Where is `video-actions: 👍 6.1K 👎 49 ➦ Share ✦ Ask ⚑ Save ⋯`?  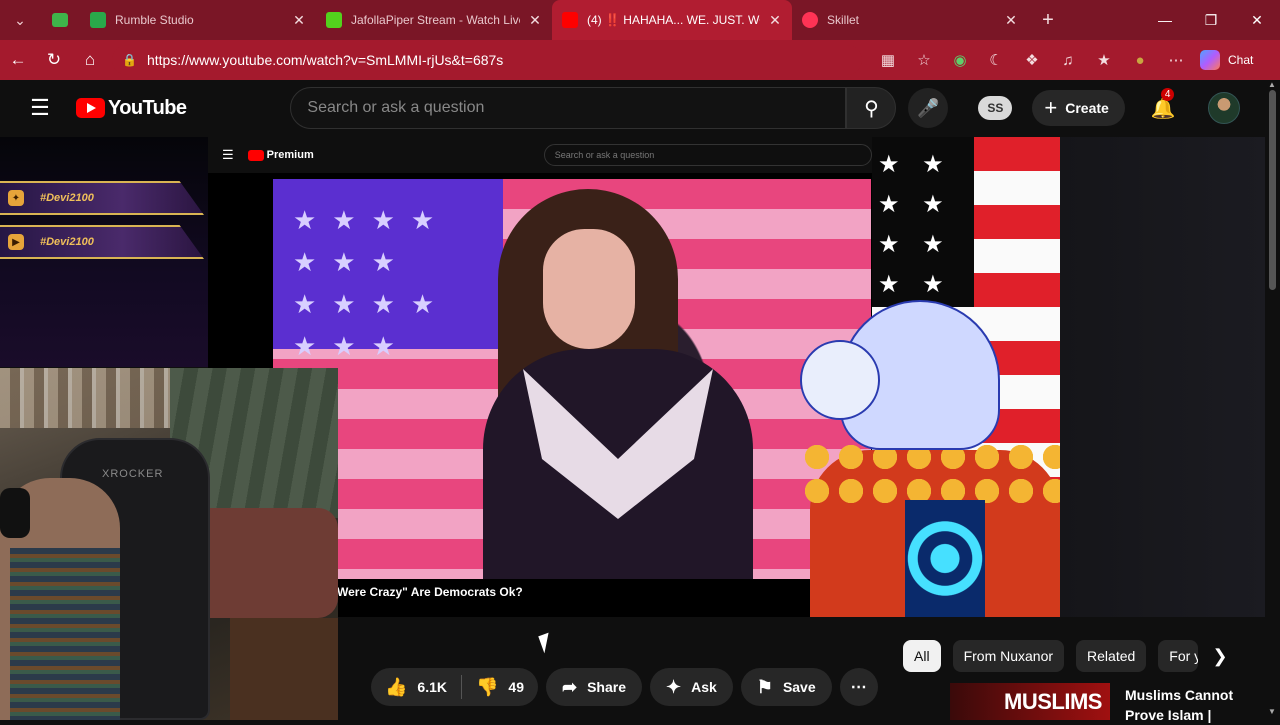 video-actions: 👍 6.1K 👎 49 ➦ Share ✦ Ask ⚑ Save ⋯ is located at coordinates (624, 687).